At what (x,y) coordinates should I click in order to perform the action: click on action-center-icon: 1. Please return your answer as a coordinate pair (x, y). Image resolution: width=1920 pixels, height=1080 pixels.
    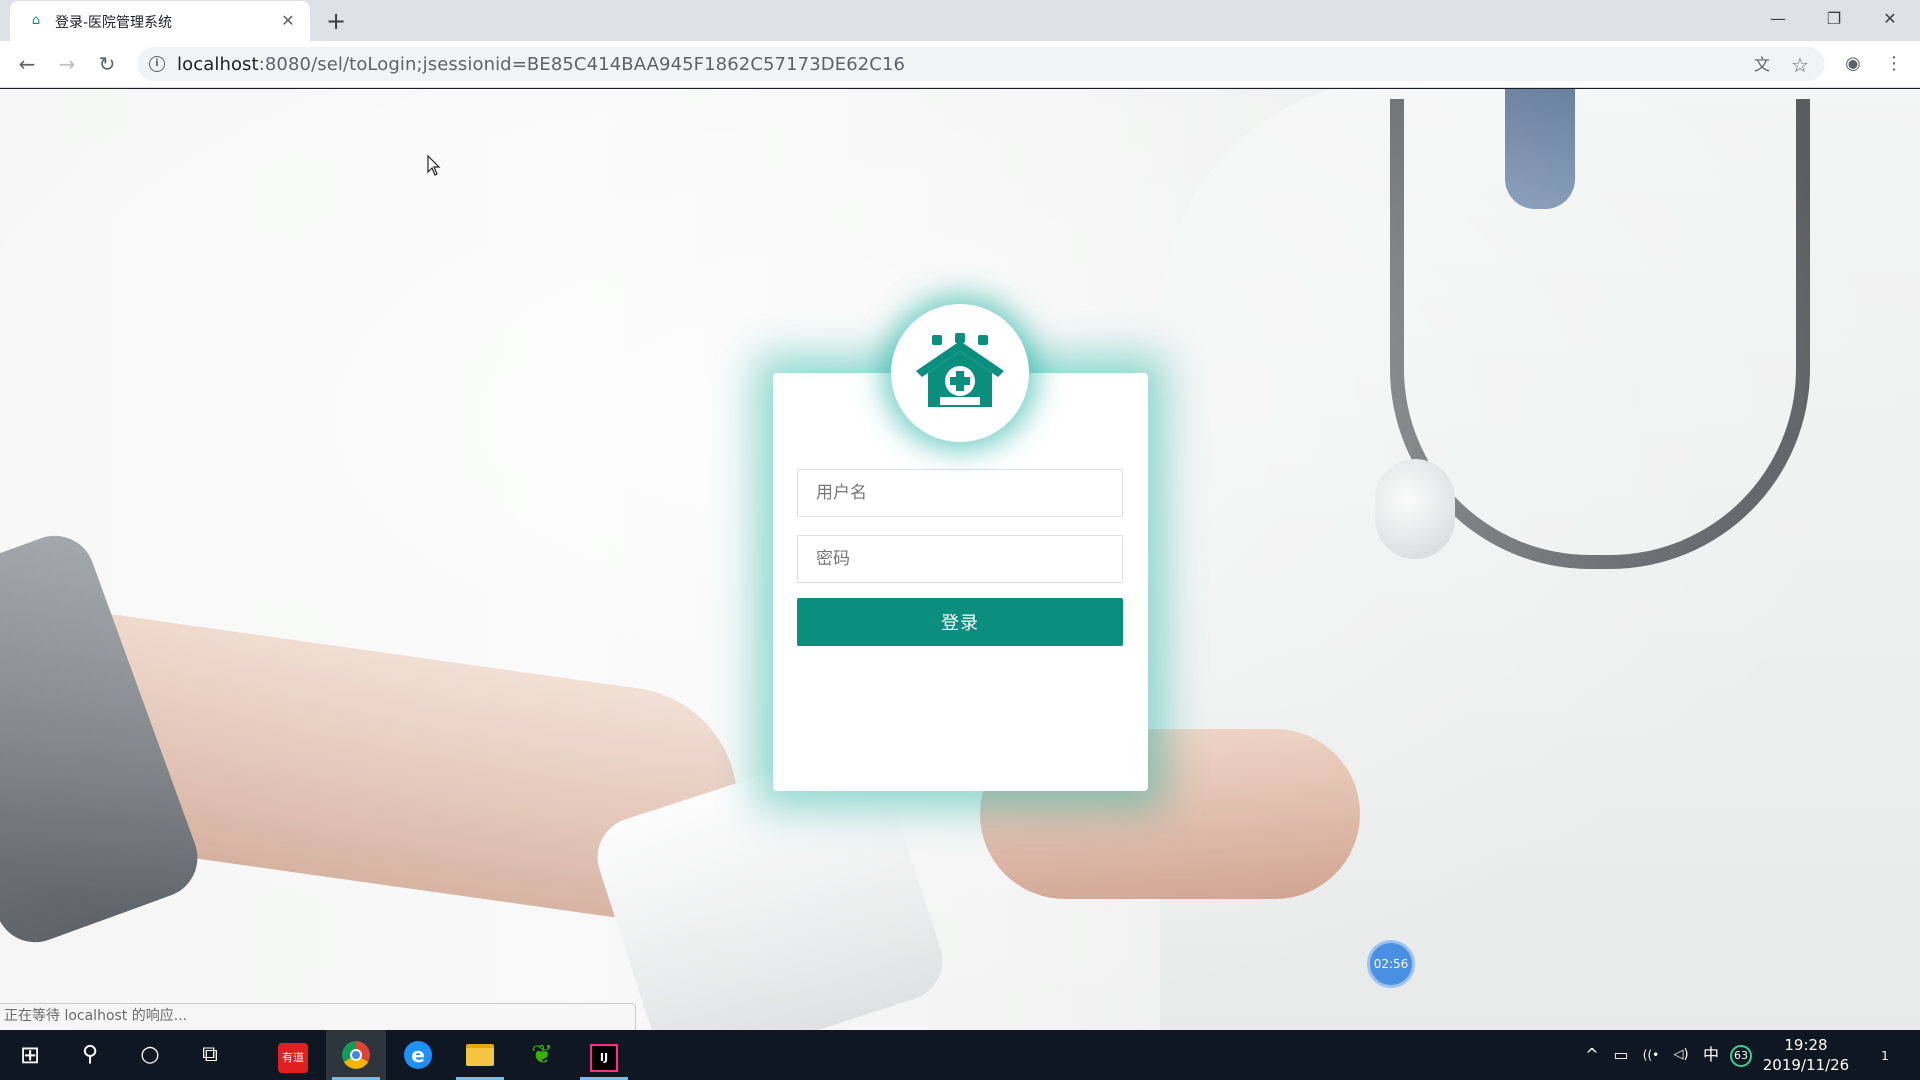
    Looking at the image, I should click on (1885, 1055).